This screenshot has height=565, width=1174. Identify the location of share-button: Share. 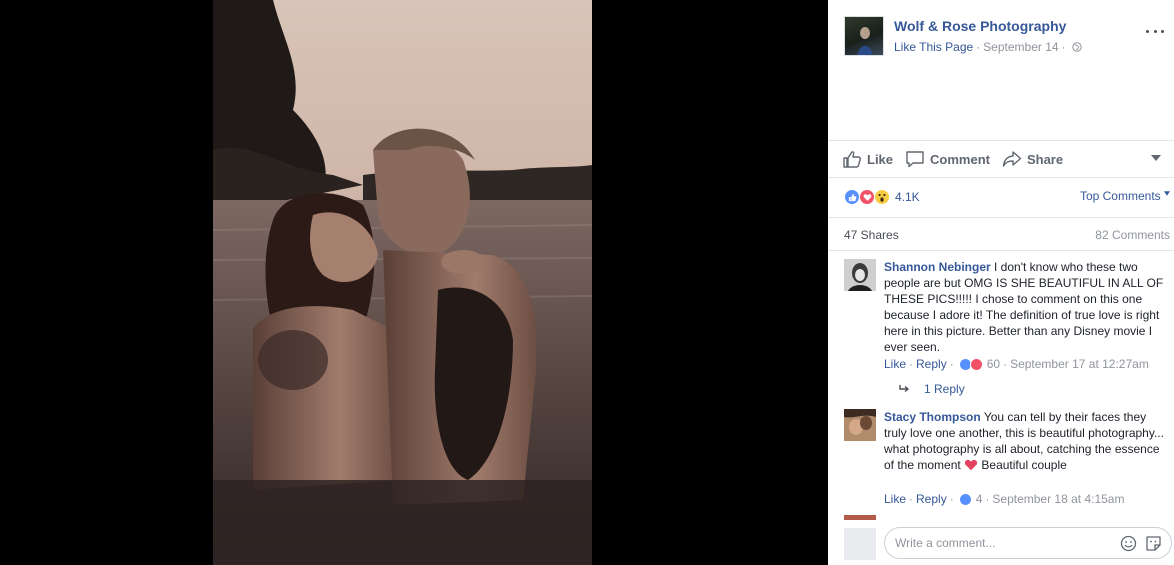
(1032, 159).